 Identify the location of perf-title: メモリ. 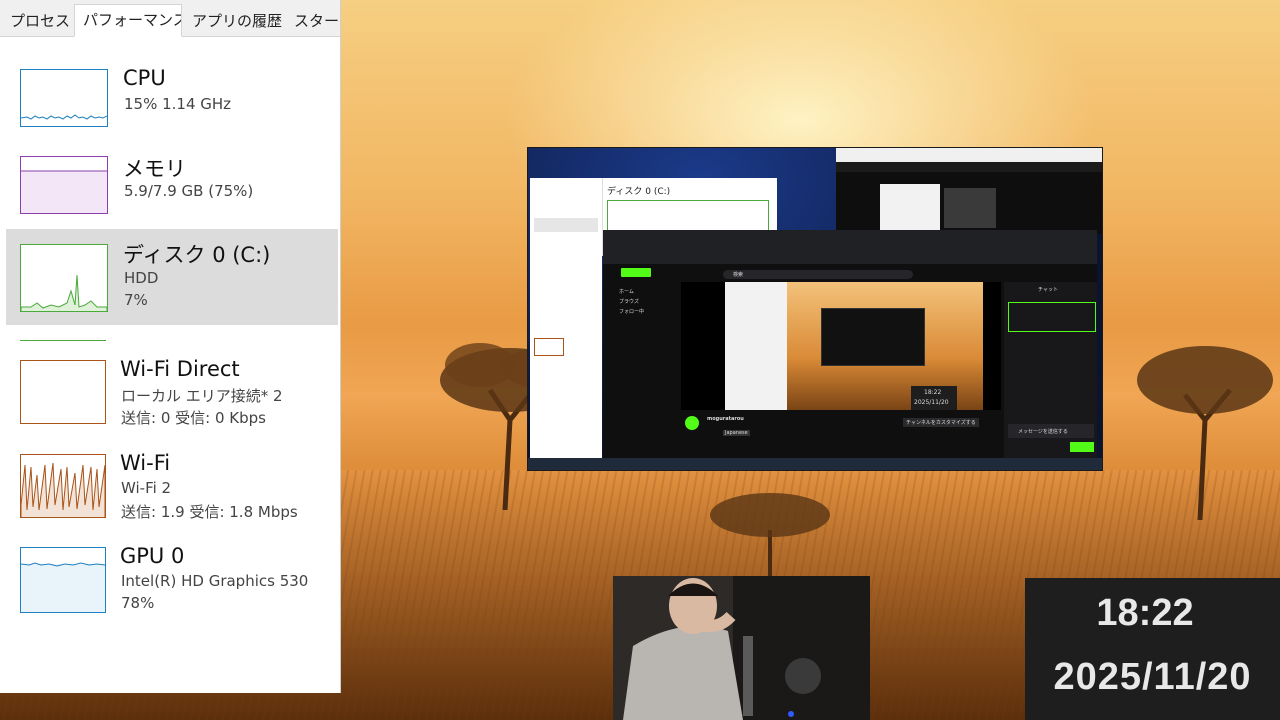
(154, 169).